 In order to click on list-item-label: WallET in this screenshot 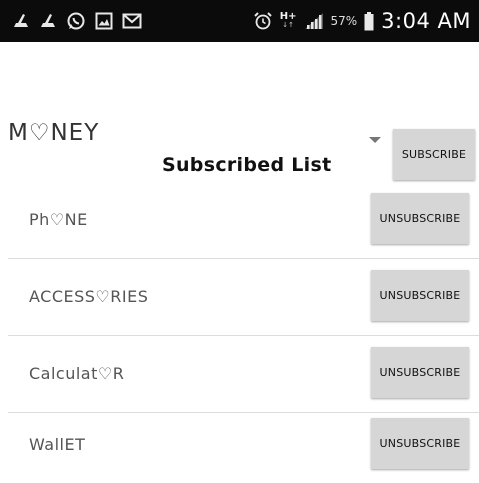, I will do `click(57, 444)`.